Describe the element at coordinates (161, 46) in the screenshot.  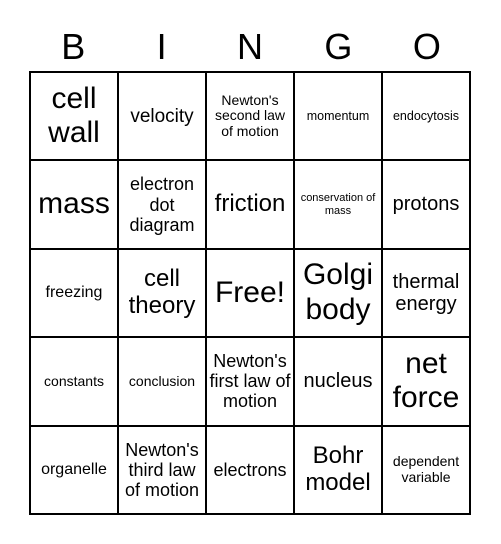
I see `header-letter-i: I` at that location.